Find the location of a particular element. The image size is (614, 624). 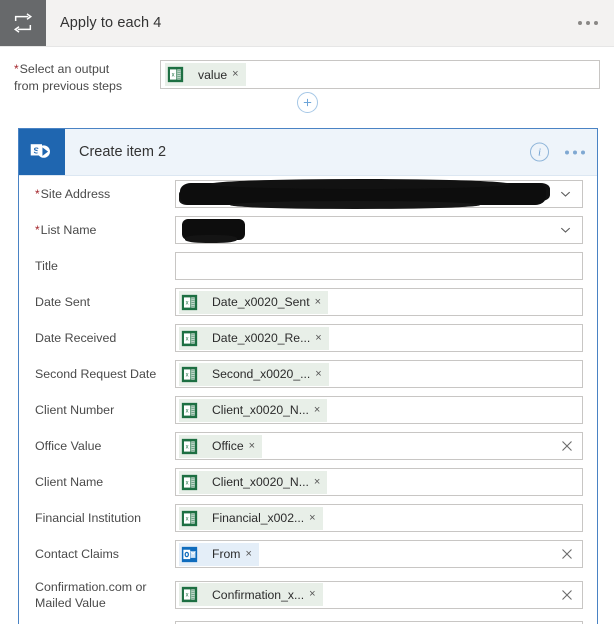

token-field is located at coordinates (379, 266).